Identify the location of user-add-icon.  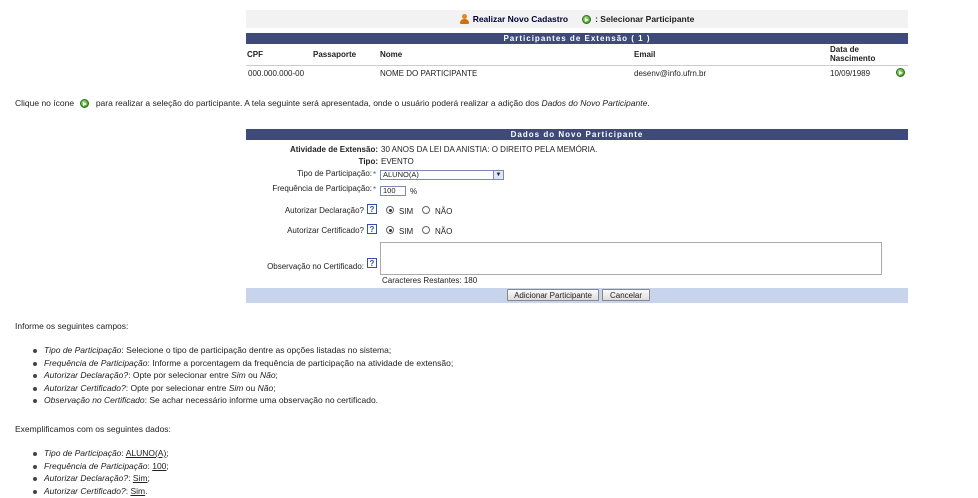
(464, 19).